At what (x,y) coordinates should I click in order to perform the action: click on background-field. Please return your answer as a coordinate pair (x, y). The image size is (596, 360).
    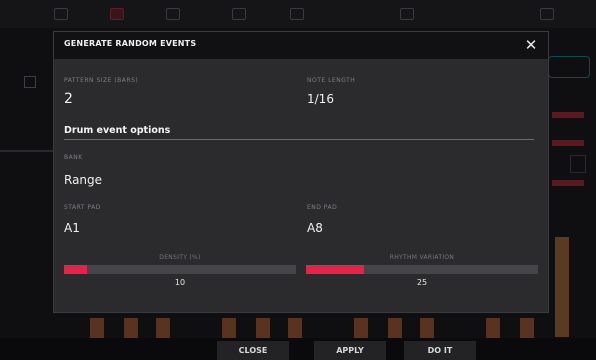
    Looking at the image, I should click on (569, 67).